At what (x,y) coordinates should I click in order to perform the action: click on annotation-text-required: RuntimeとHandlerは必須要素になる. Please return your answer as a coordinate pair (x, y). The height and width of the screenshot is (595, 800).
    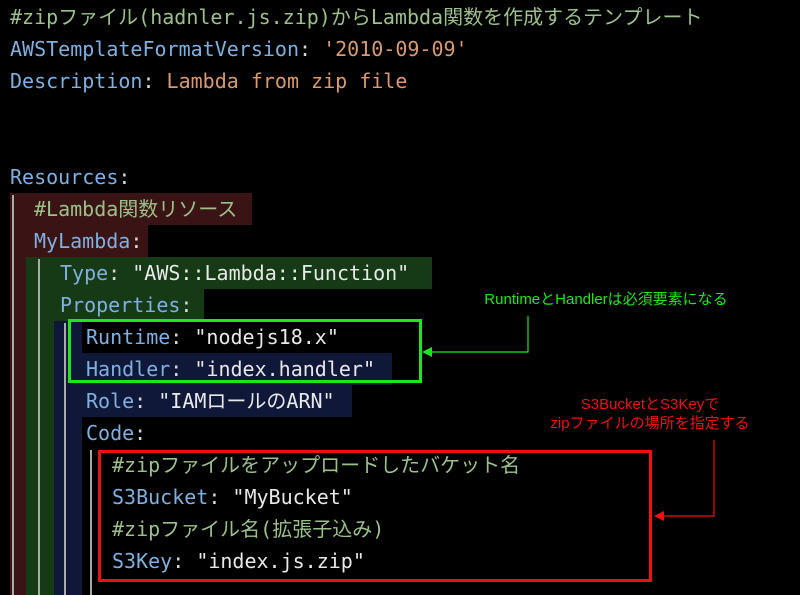
    Looking at the image, I should click on (606, 299).